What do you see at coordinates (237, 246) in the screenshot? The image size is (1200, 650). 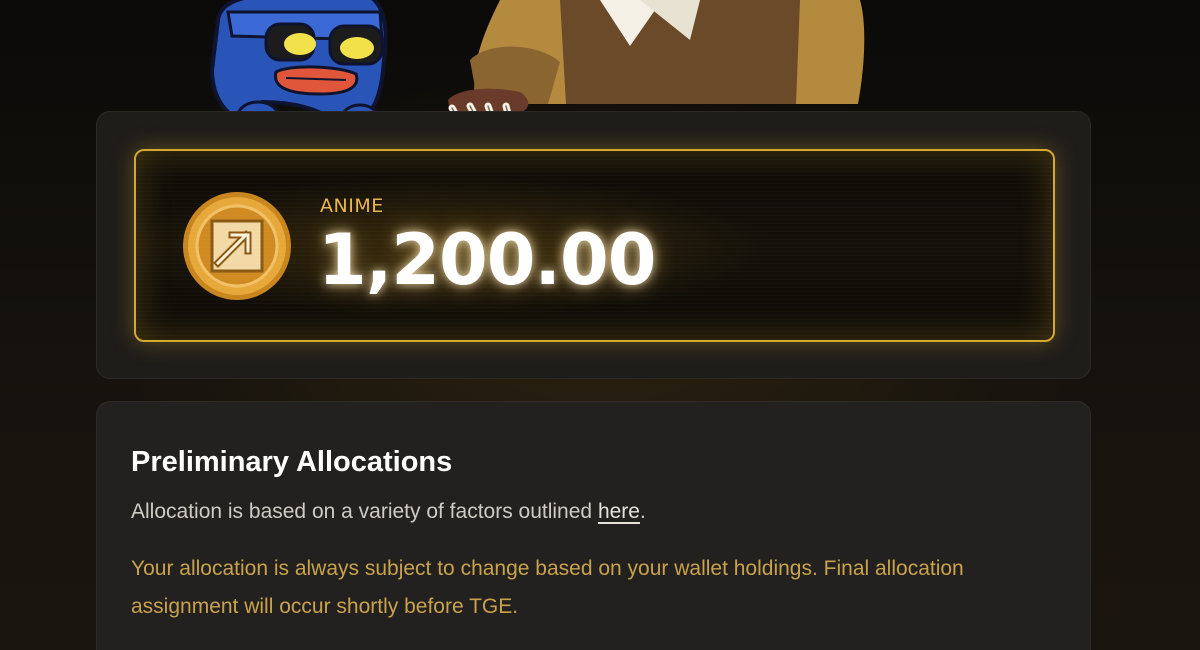 I see `anime-coin-icon` at bounding box center [237, 246].